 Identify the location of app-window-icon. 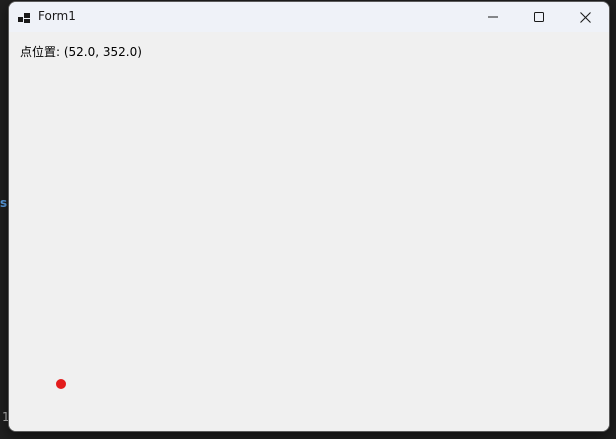
(24, 16).